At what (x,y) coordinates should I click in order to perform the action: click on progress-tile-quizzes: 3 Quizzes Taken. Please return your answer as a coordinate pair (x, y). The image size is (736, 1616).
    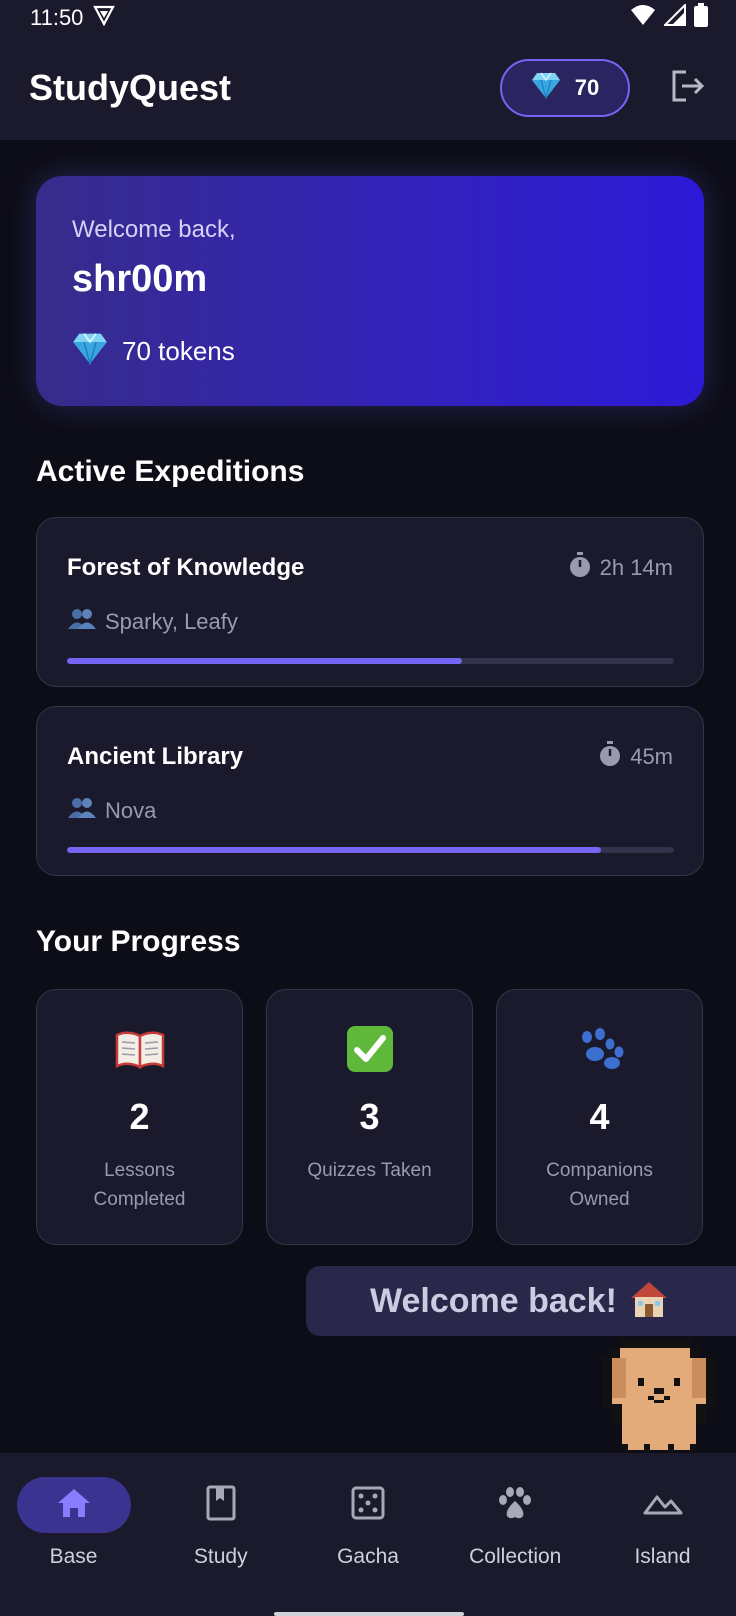
    Looking at the image, I should click on (369, 1117).